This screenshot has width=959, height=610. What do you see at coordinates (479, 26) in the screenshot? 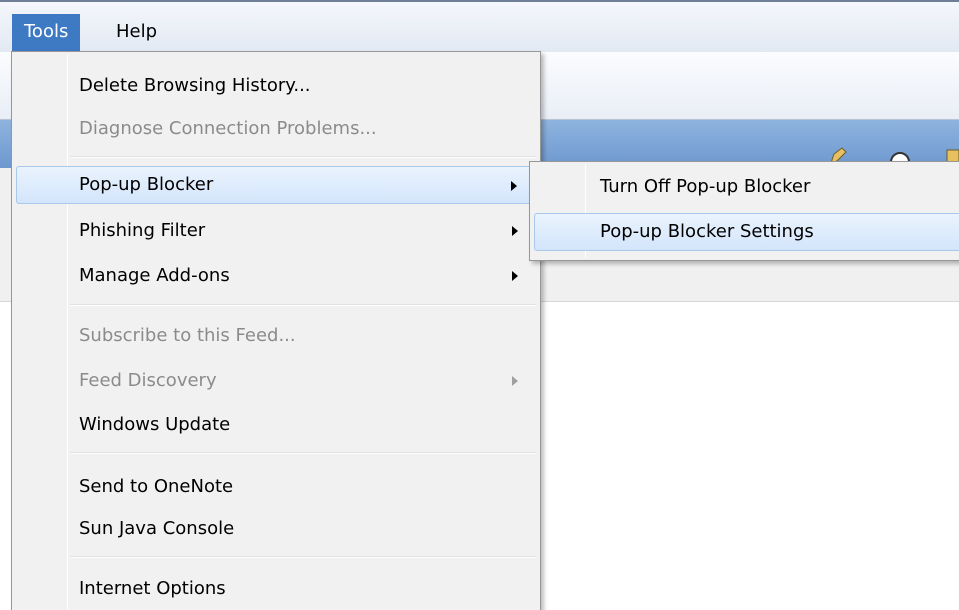
I see `menu-bar: Tools Help` at bounding box center [479, 26].